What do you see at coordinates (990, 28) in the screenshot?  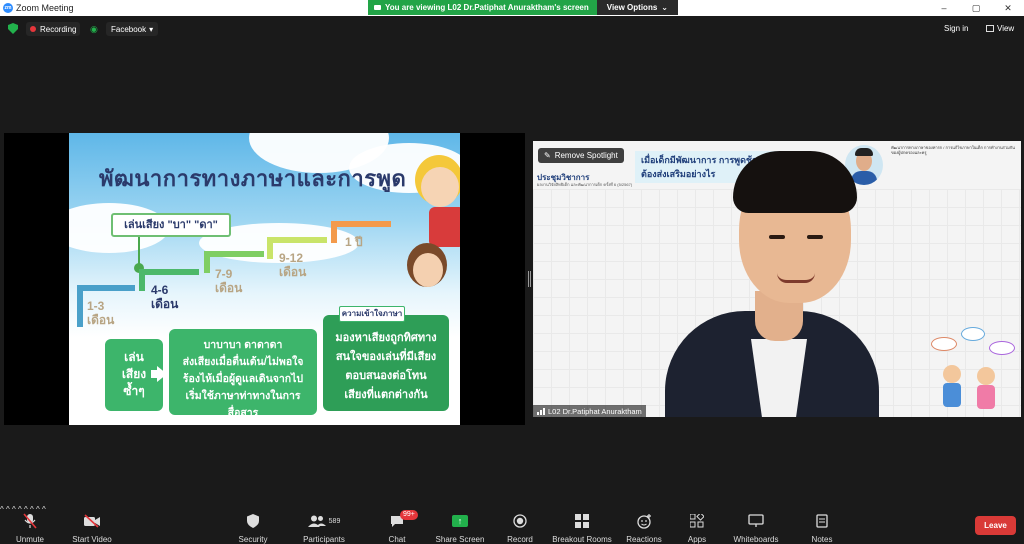 I see `view-layout-icon` at bounding box center [990, 28].